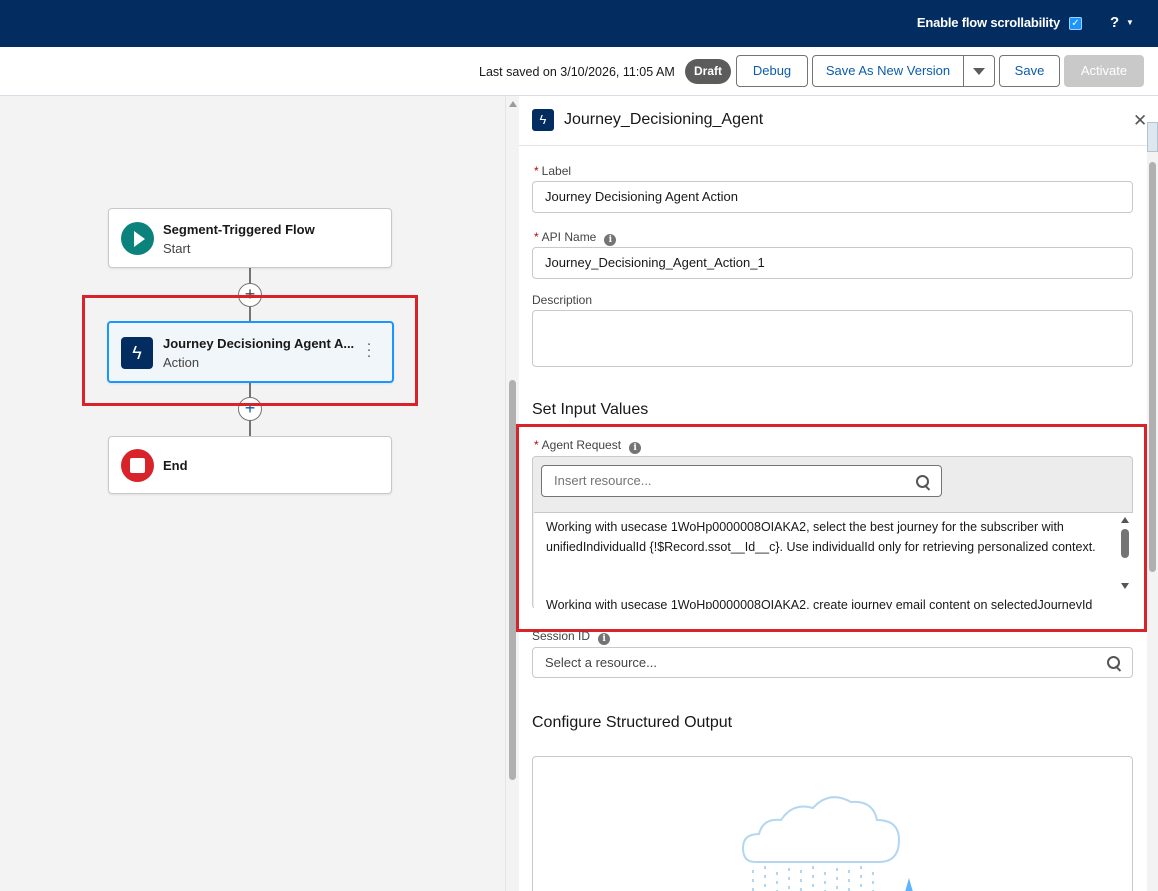 The width and height of the screenshot is (1158, 891). What do you see at coordinates (1130, 22) in the screenshot?
I see `chevron-down-icon: ▼` at bounding box center [1130, 22].